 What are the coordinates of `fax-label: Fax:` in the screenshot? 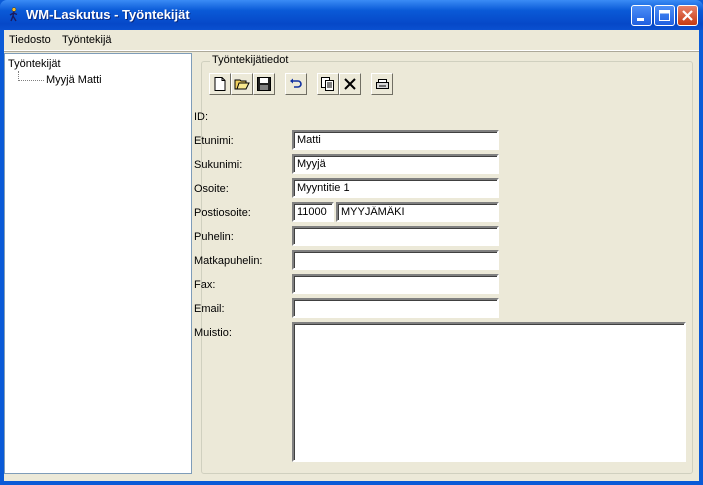 It's located at (205, 285).